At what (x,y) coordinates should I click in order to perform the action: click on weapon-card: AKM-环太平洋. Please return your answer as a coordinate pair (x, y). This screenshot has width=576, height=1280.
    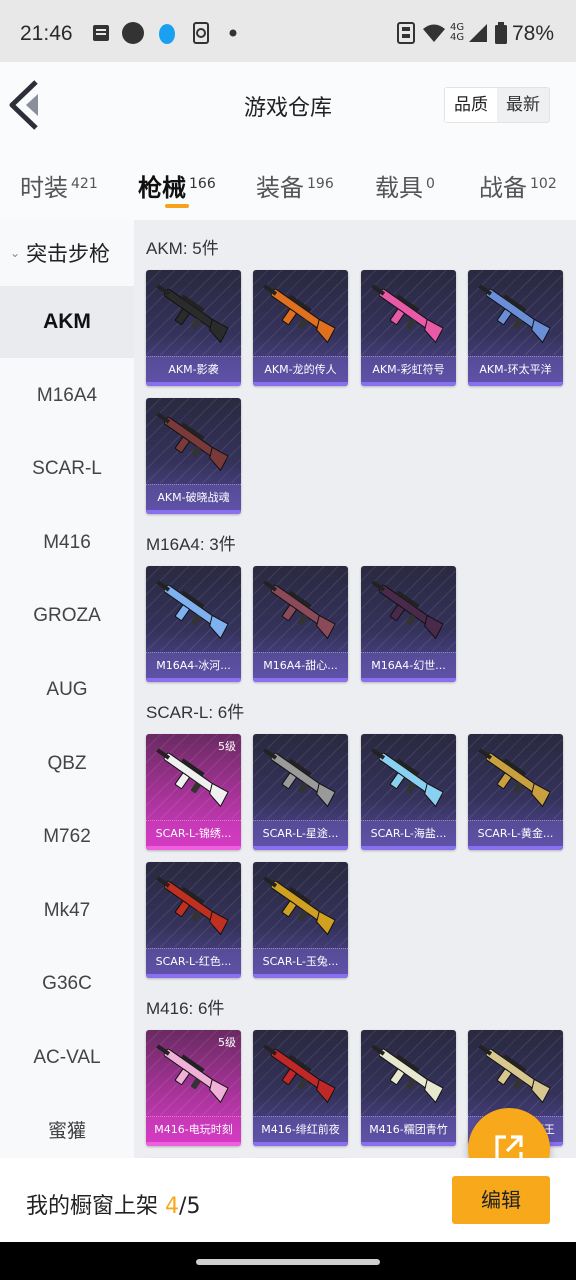
    Looking at the image, I should click on (515, 328).